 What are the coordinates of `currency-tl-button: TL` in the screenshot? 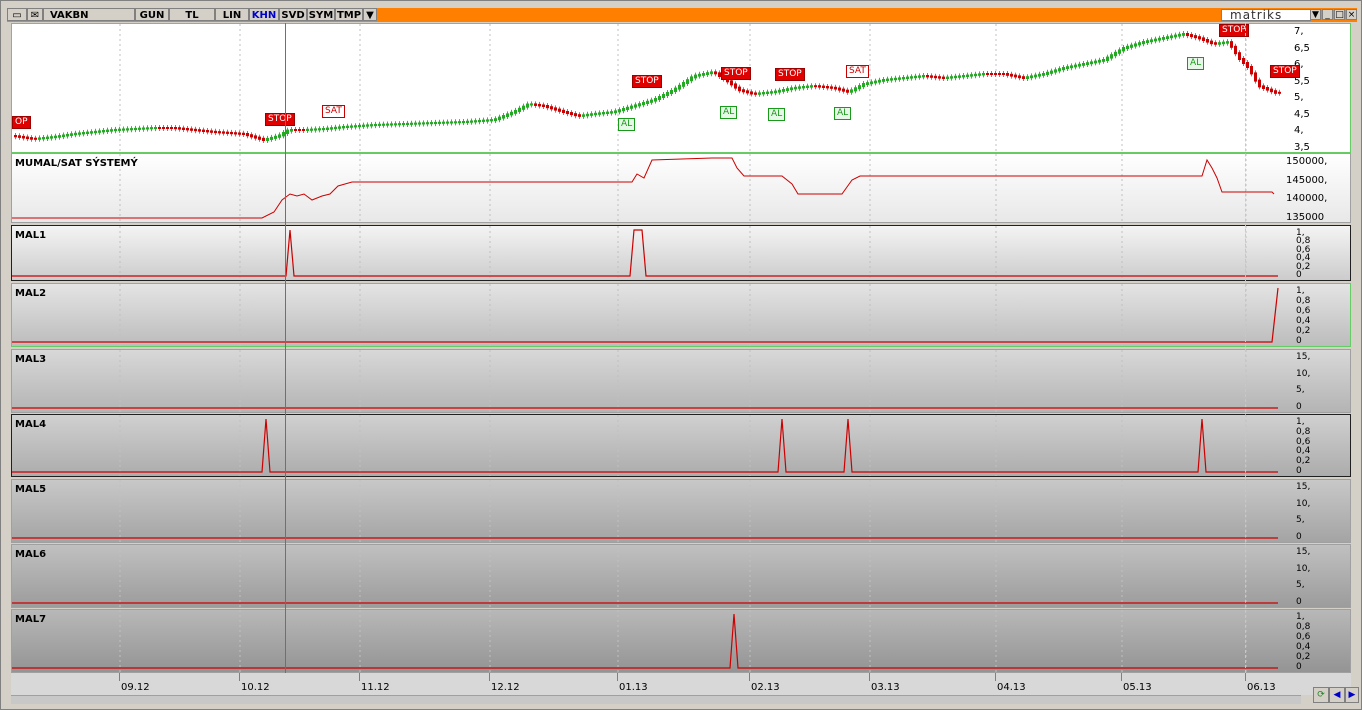 It's located at (192, 14).